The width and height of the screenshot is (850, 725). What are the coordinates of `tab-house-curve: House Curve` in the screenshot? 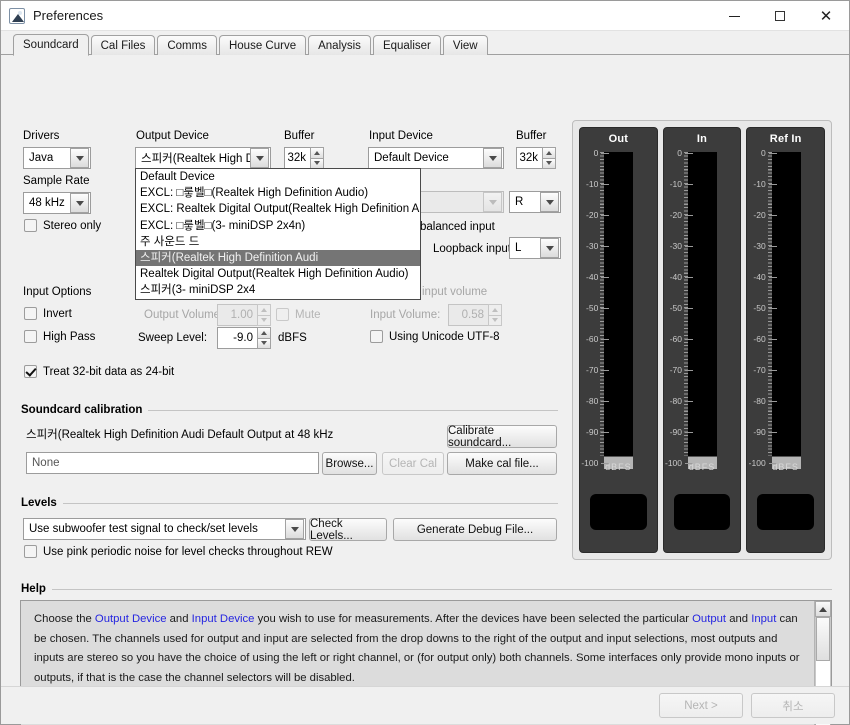 It's located at (262, 45).